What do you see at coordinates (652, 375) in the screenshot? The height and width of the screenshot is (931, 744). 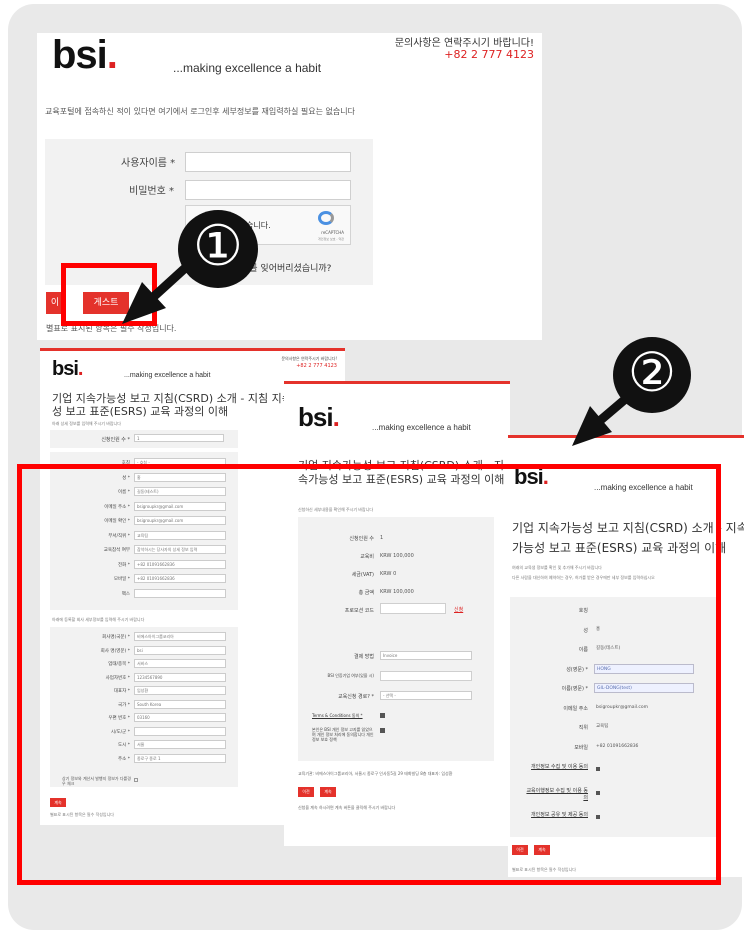 I see `step-2-badge: ②` at bounding box center [652, 375].